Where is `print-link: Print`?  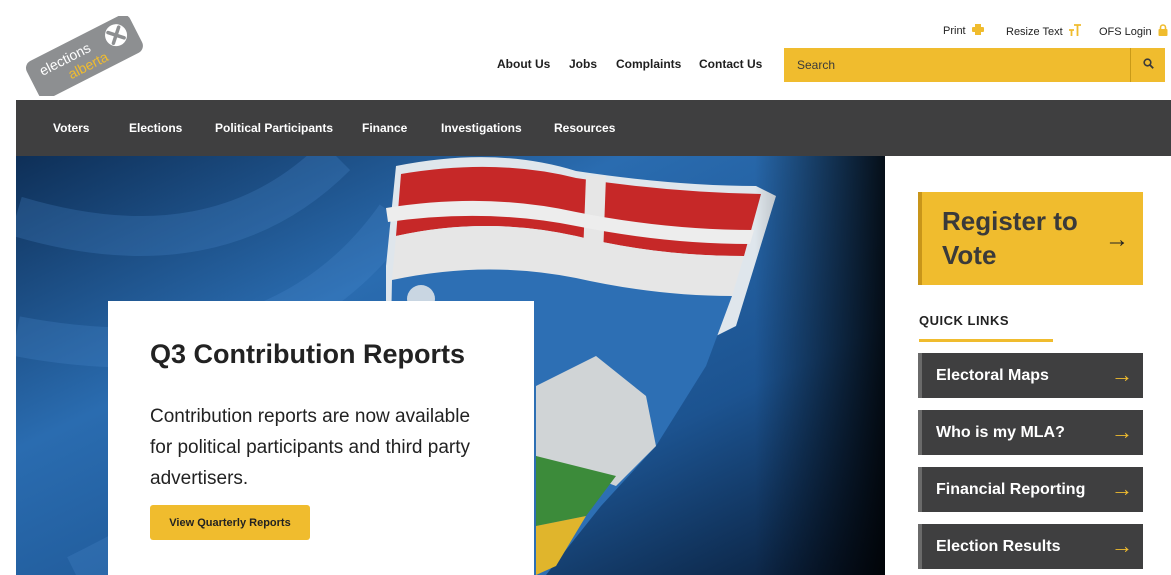
print-link: Print is located at coordinates (963, 31).